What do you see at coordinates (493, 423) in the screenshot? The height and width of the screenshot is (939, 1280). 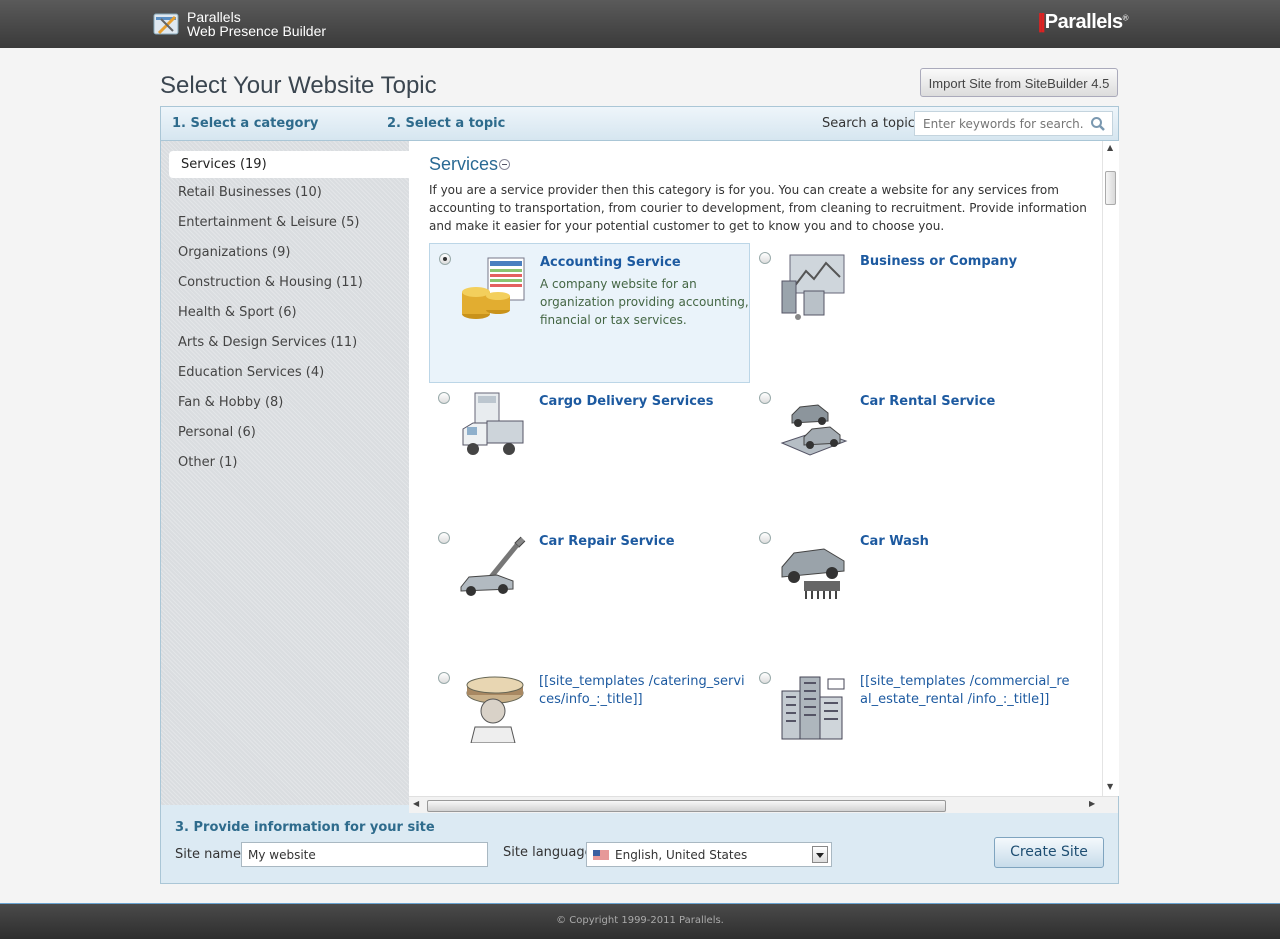 I see `truck-icon` at bounding box center [493, 423].